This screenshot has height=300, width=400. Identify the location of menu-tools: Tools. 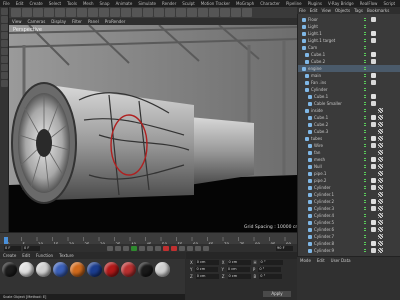
(72, 3).